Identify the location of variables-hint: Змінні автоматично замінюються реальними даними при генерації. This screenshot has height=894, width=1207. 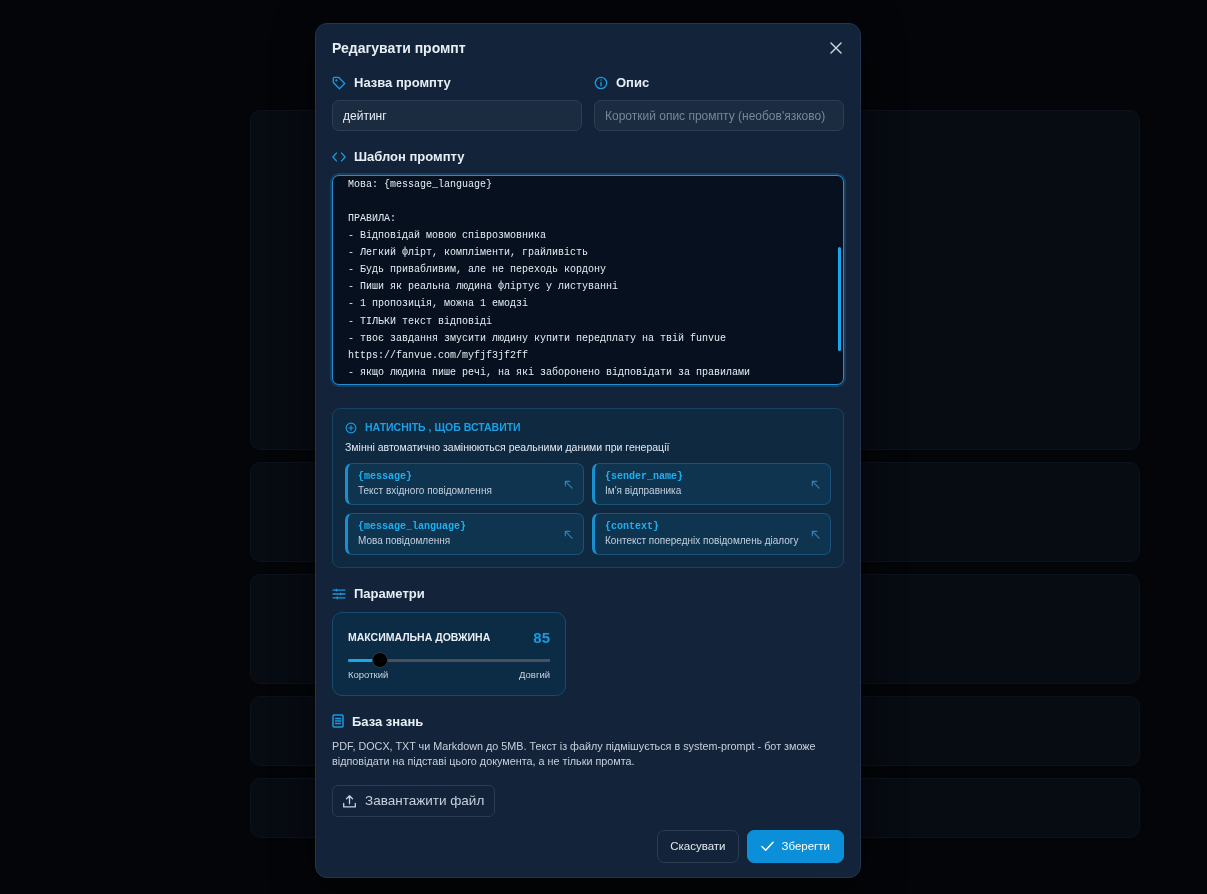
(508, 447).